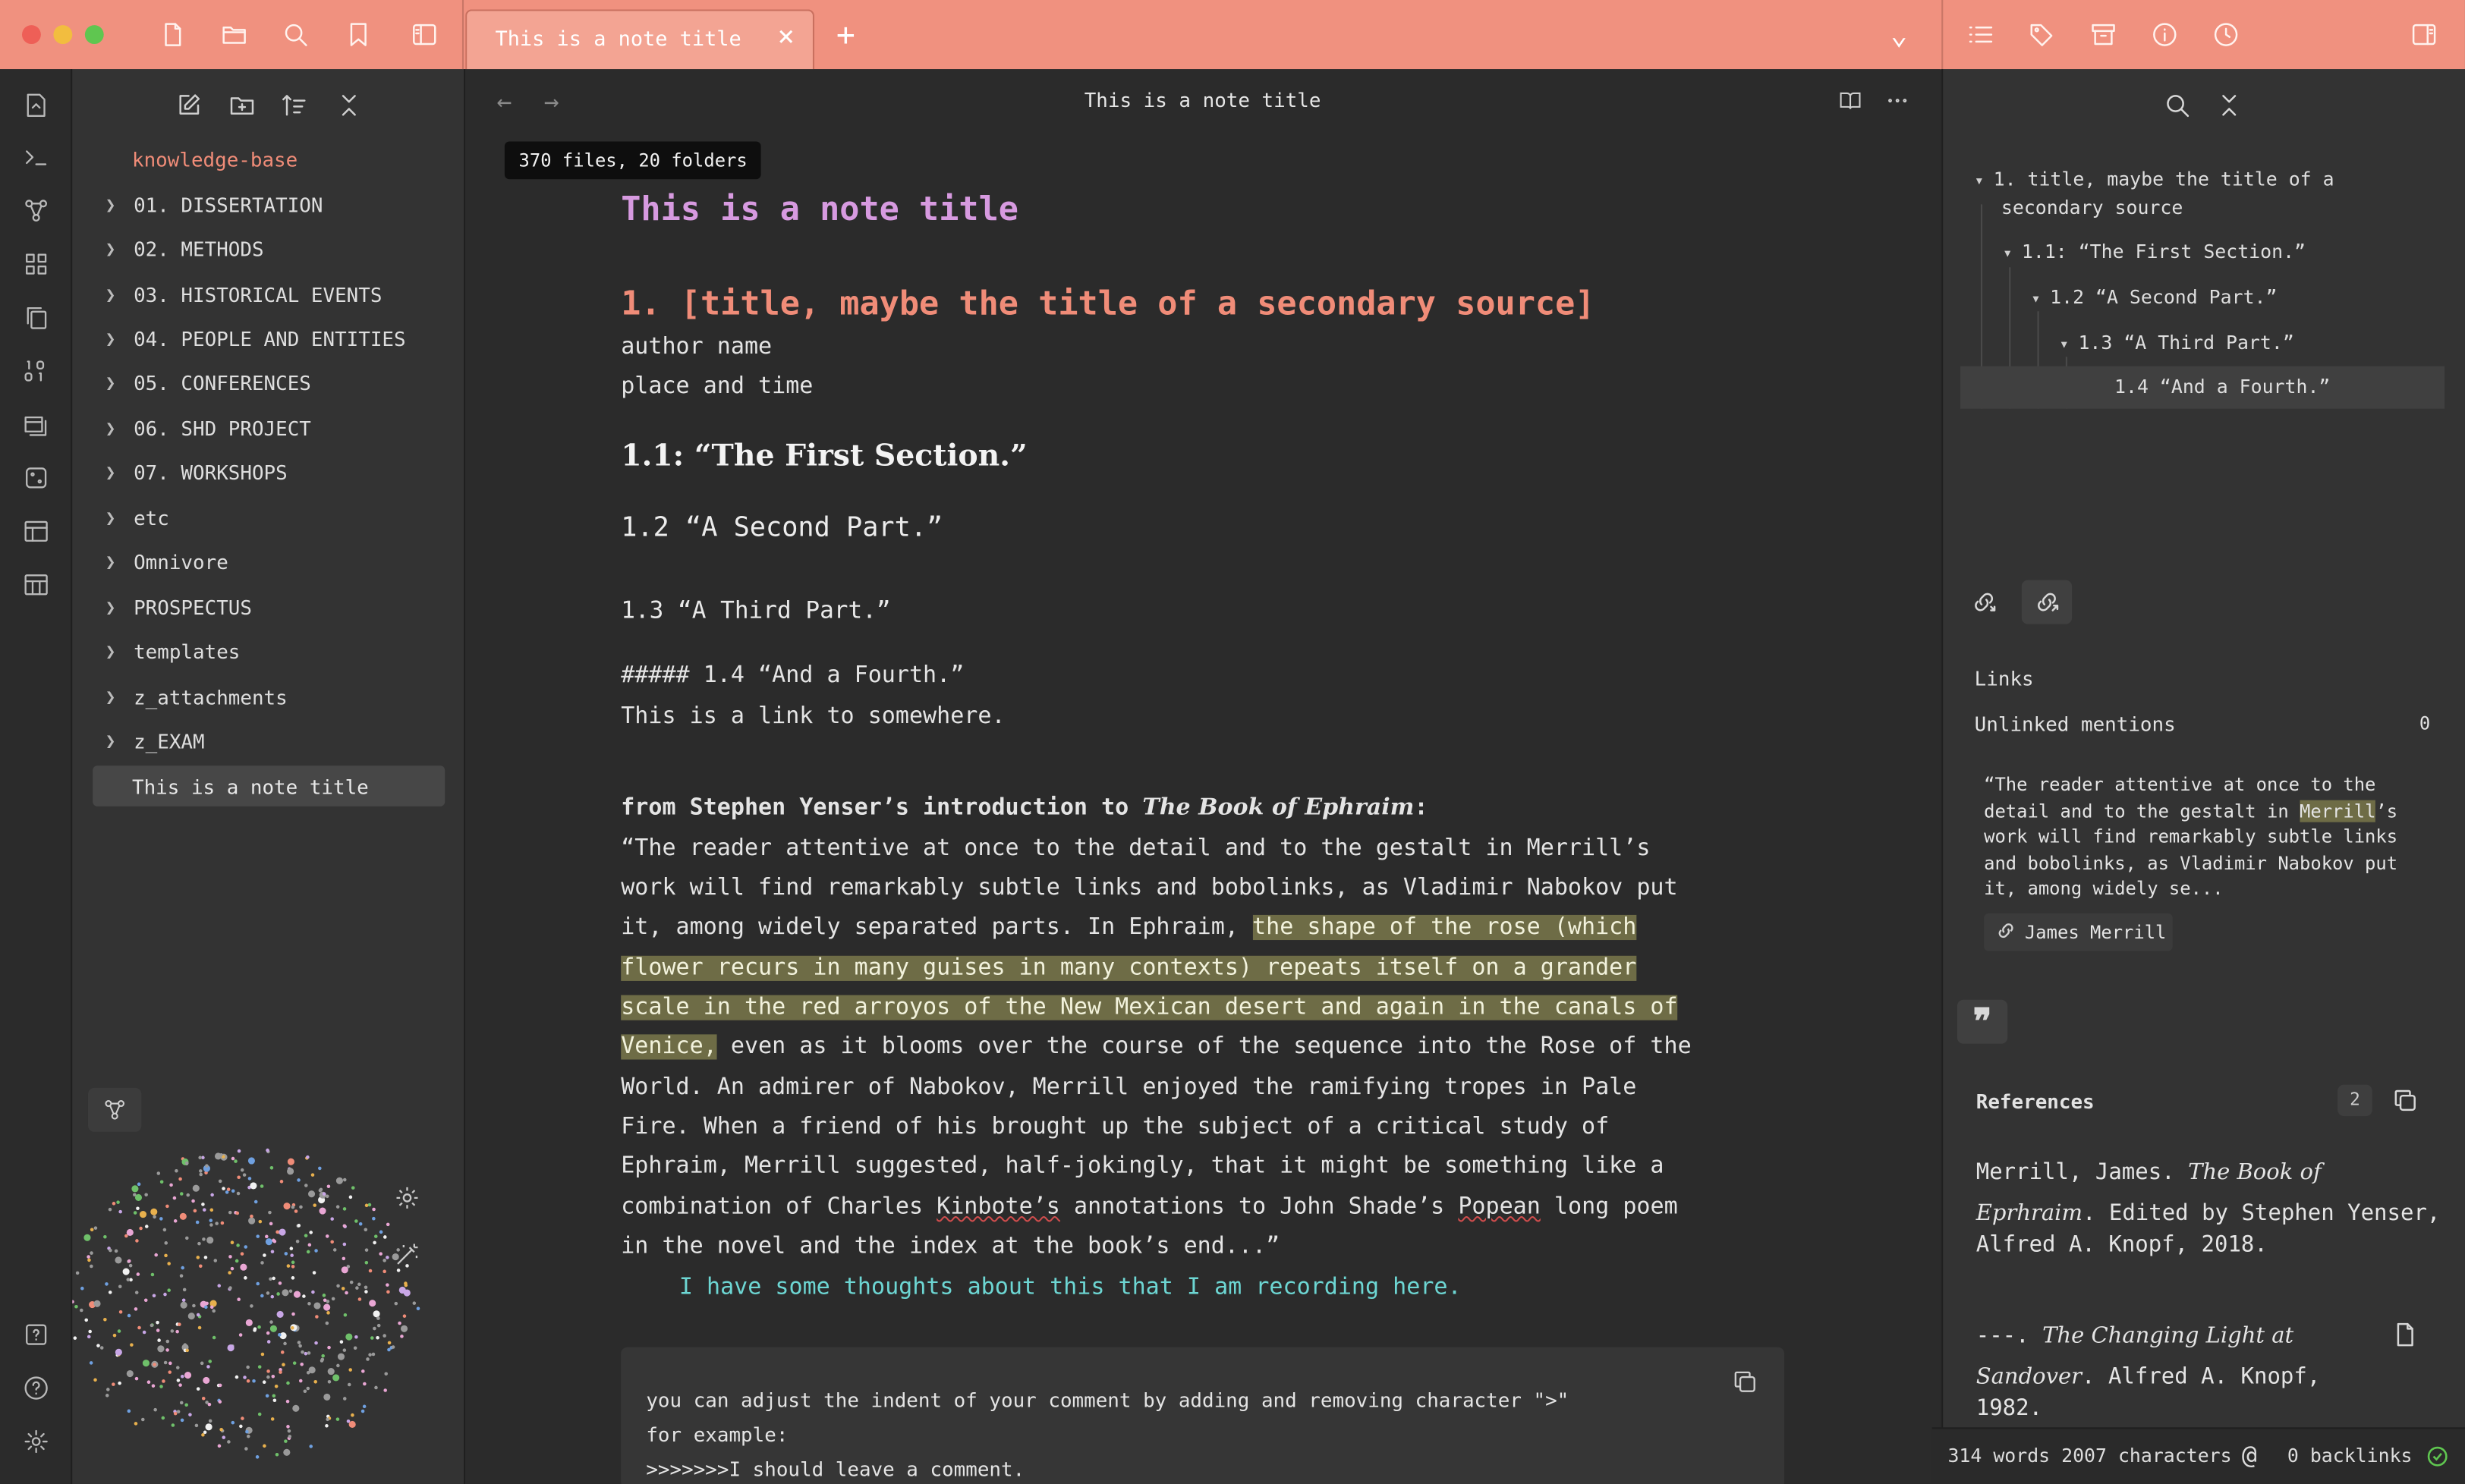  I want to click on unlinked-mentions-label: Unlinked mentions, so click(2075, 724).